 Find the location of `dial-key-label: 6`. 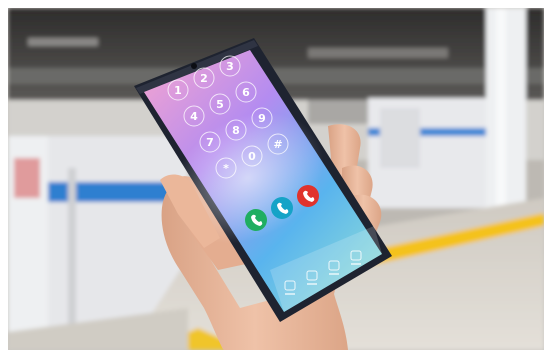

dial-key-label: 6 is located at coordinates (246, 92).